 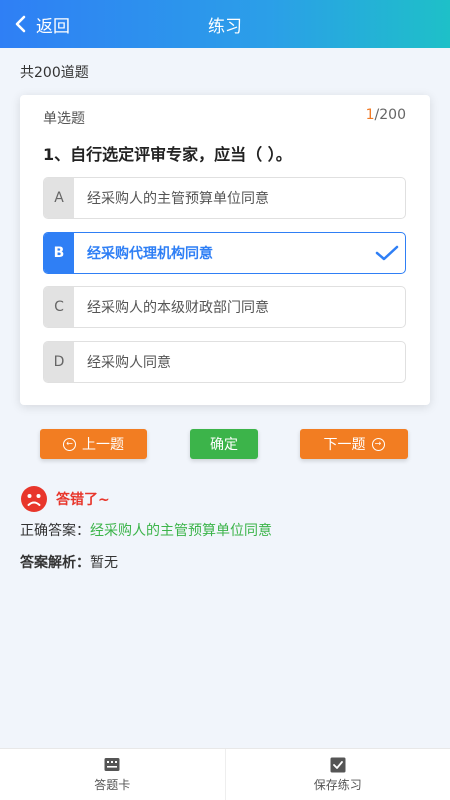 I want to click on confirm-button: 确定, so click(x=224, y=444).